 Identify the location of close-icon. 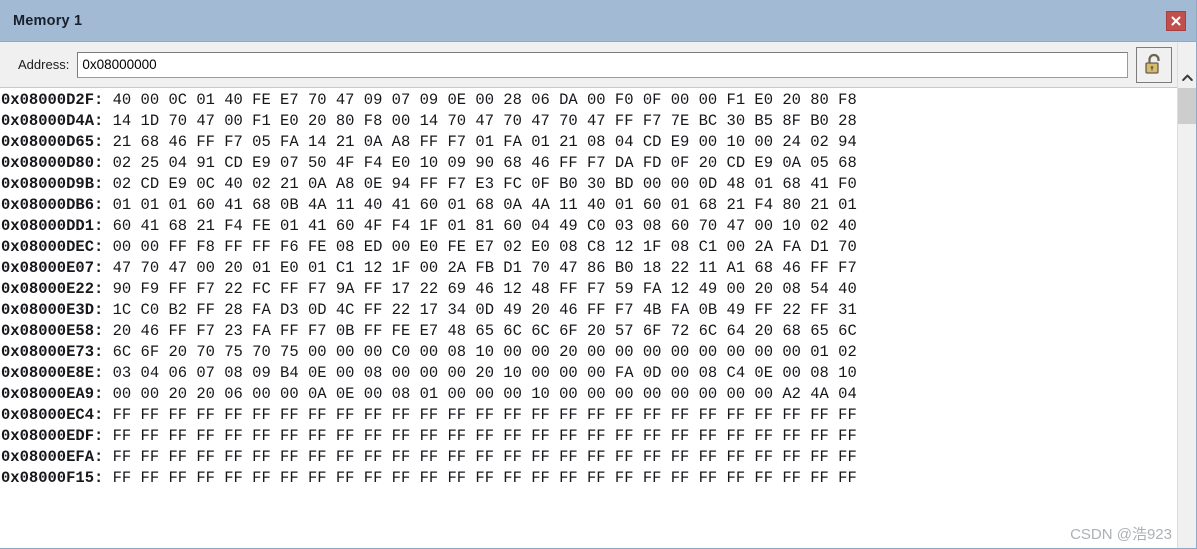
(1176, 21).